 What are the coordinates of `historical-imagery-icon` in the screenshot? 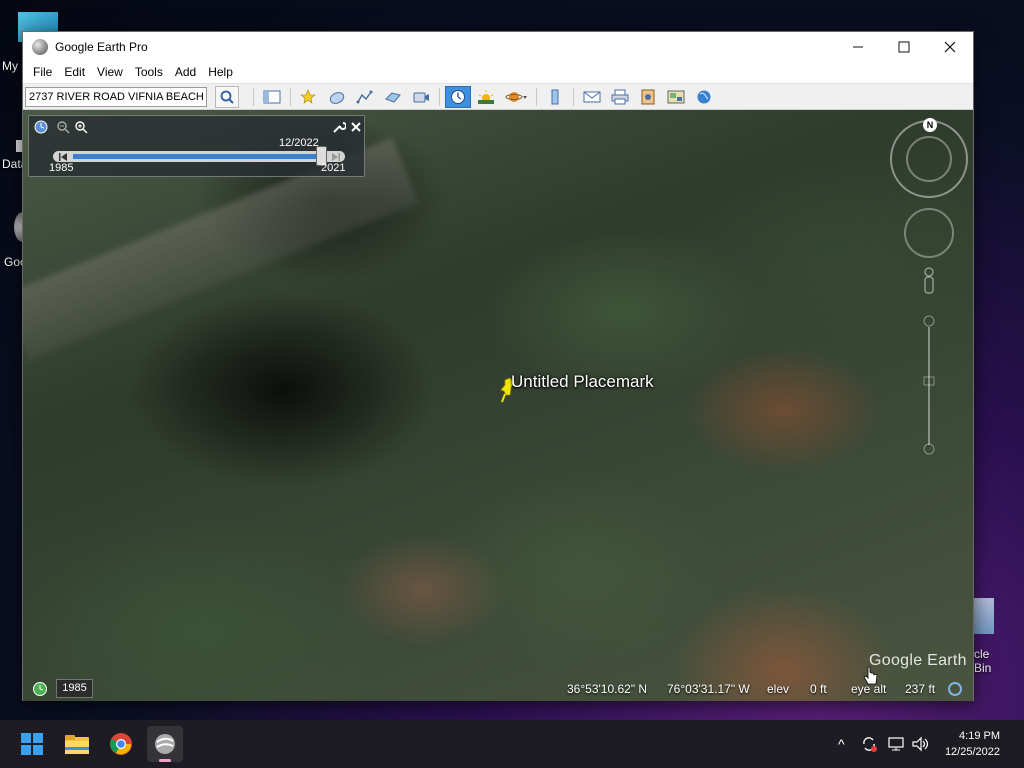 It's located at (458, 96).